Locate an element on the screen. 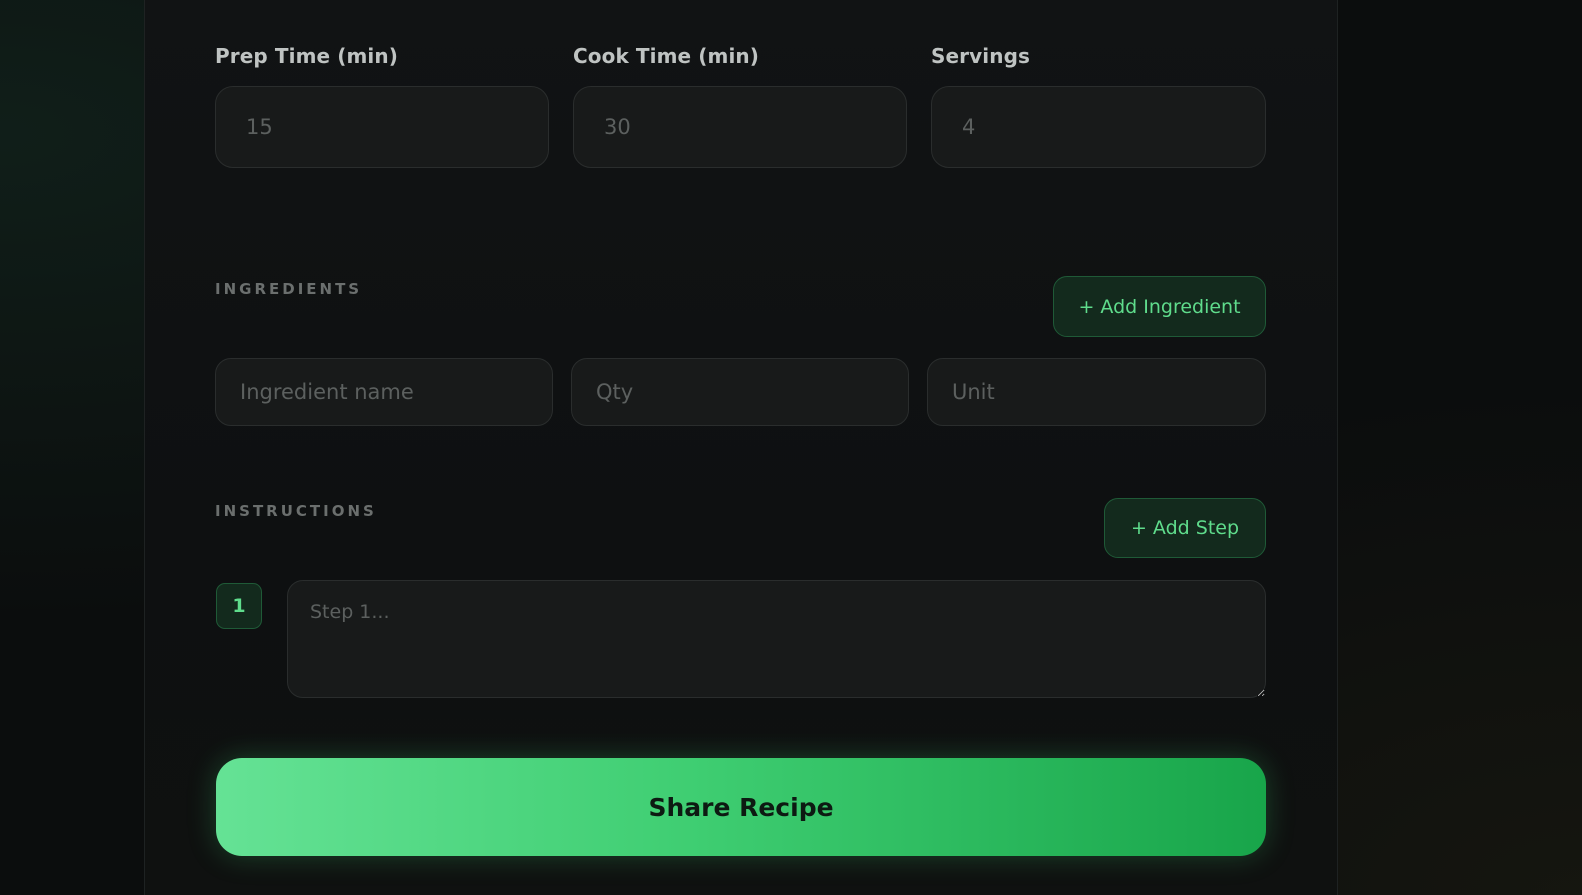 This screenshot has height=895, width=1582. ingredients-section-title: INGREDIENTS is located at coordinates (289, 289).